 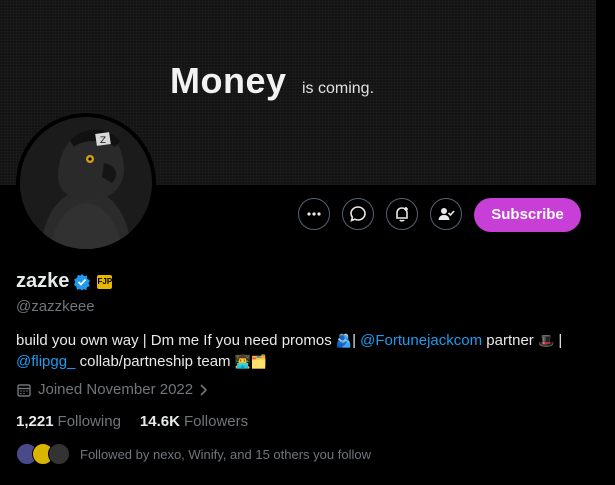 I want to click on notify-icon, so click(x=402, y=214).